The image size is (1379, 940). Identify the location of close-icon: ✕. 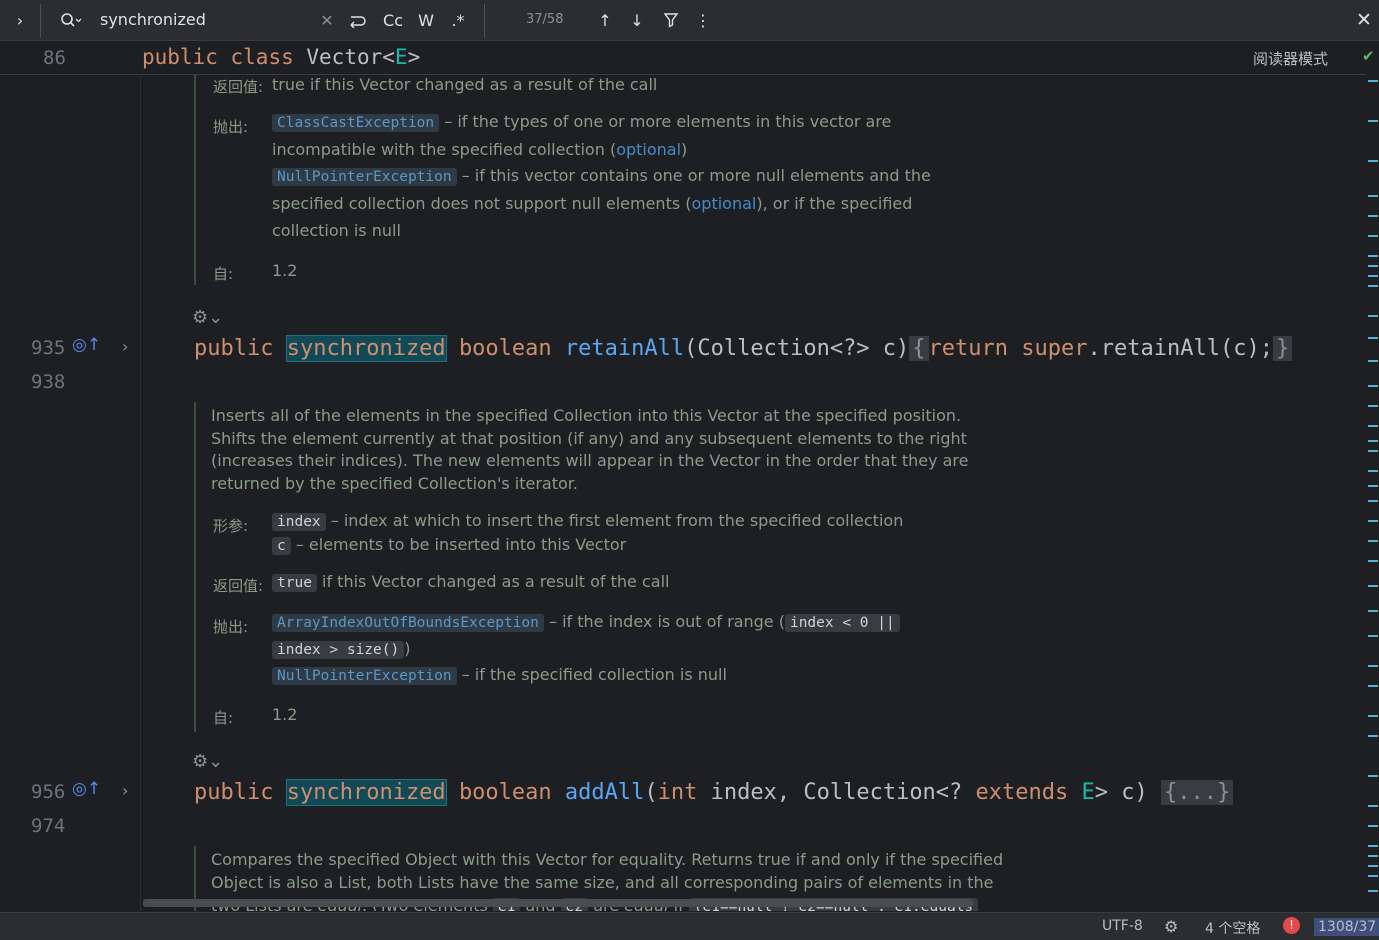
(1364, 20).